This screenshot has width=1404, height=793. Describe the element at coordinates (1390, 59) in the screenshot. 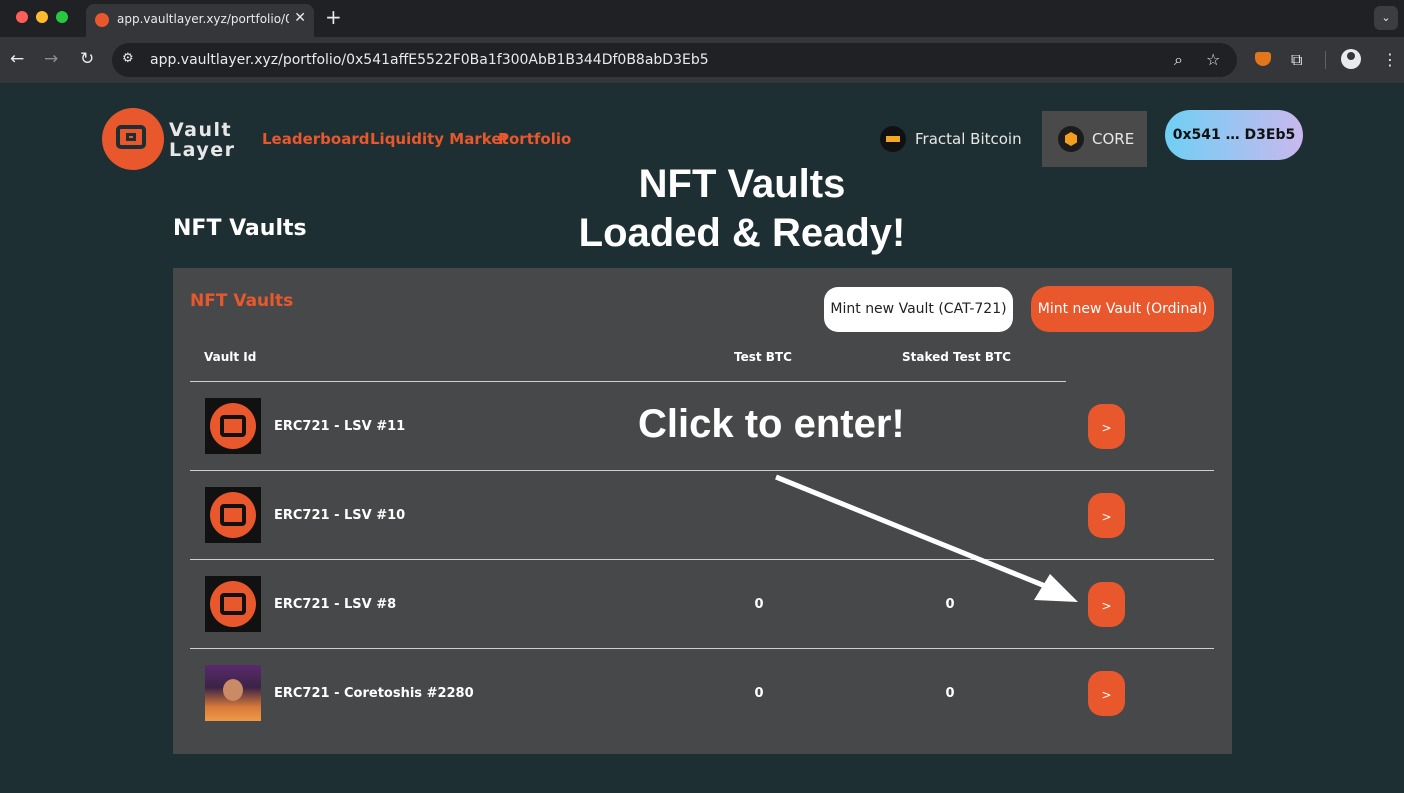

I see `menu-icon: ⋮` at that location.